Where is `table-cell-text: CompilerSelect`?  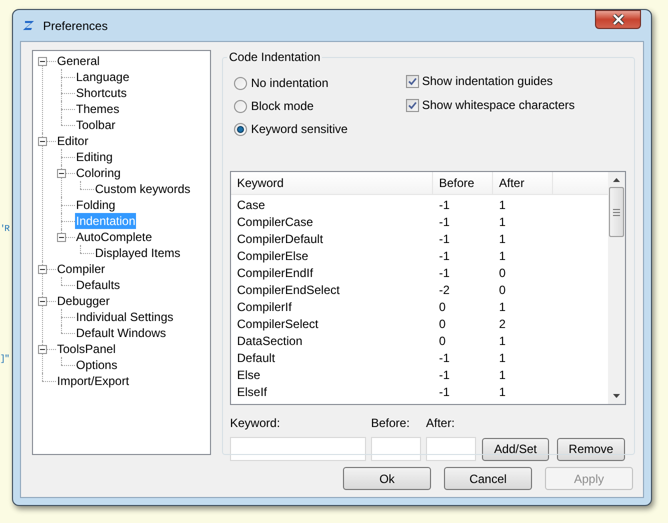
table-cell-text: CompilerSelect is located at coordinates (278, 324).